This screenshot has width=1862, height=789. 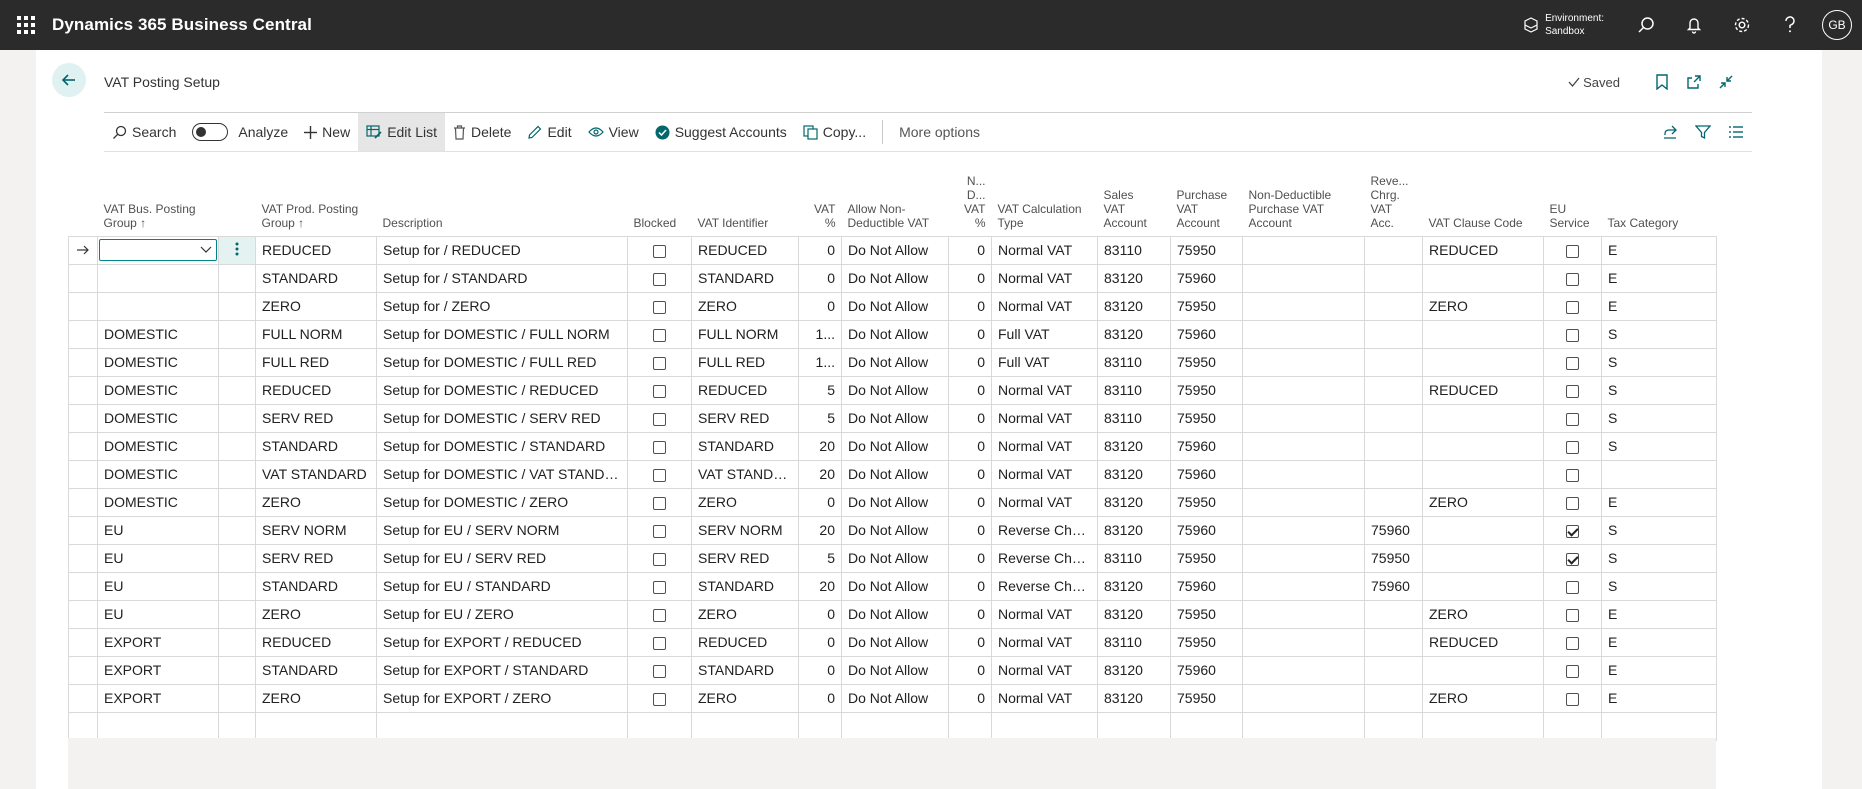 I want to click on description-cell: Setup for / ZERO, so click(x=502, y=306).